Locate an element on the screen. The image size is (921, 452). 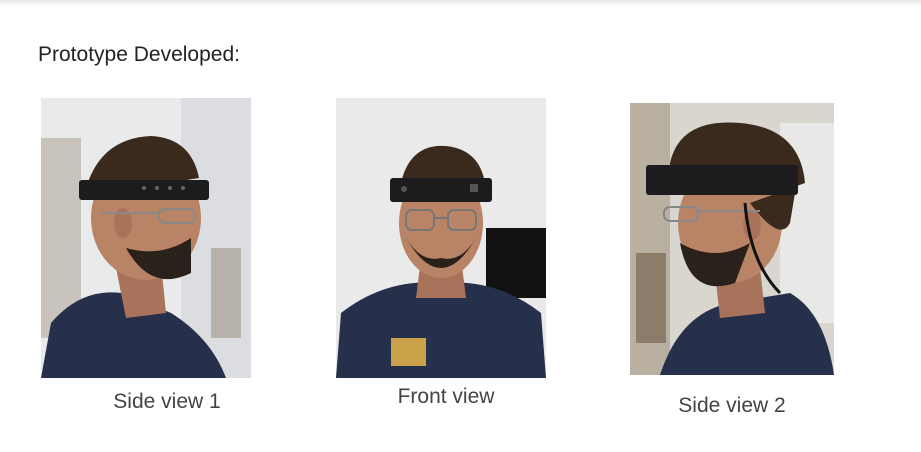
photo-front-view is located at coordinates (441, 238).